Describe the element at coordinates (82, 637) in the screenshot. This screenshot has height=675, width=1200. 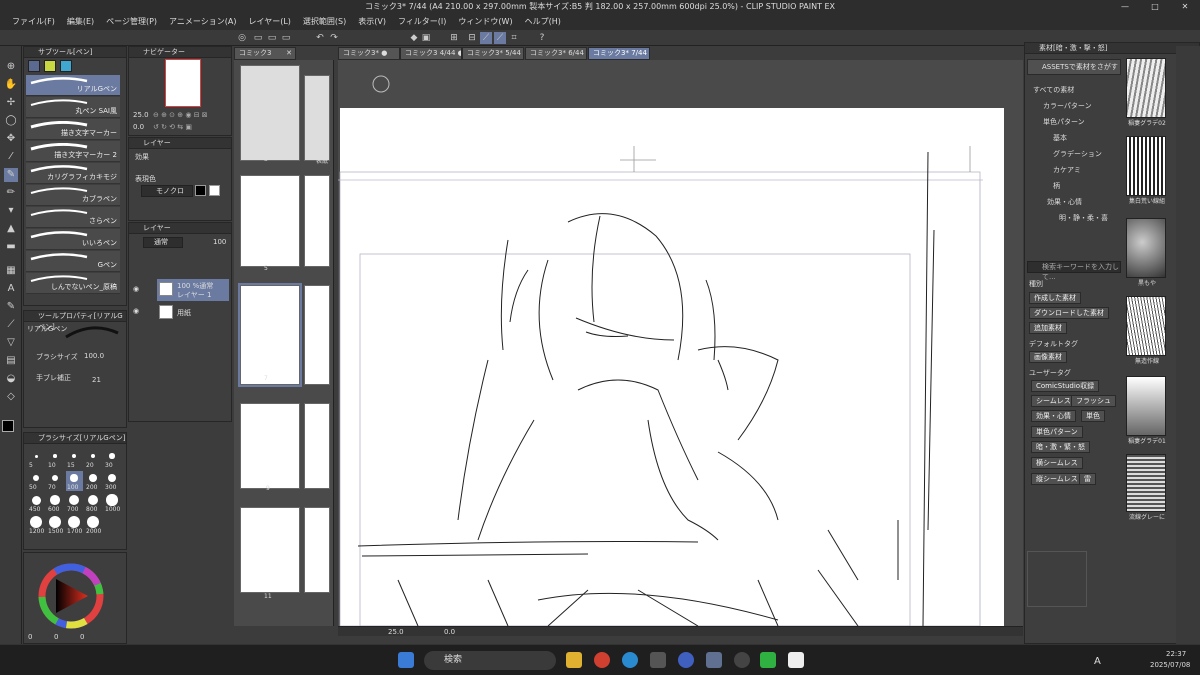
I see `color-value-v: 0` at that location.